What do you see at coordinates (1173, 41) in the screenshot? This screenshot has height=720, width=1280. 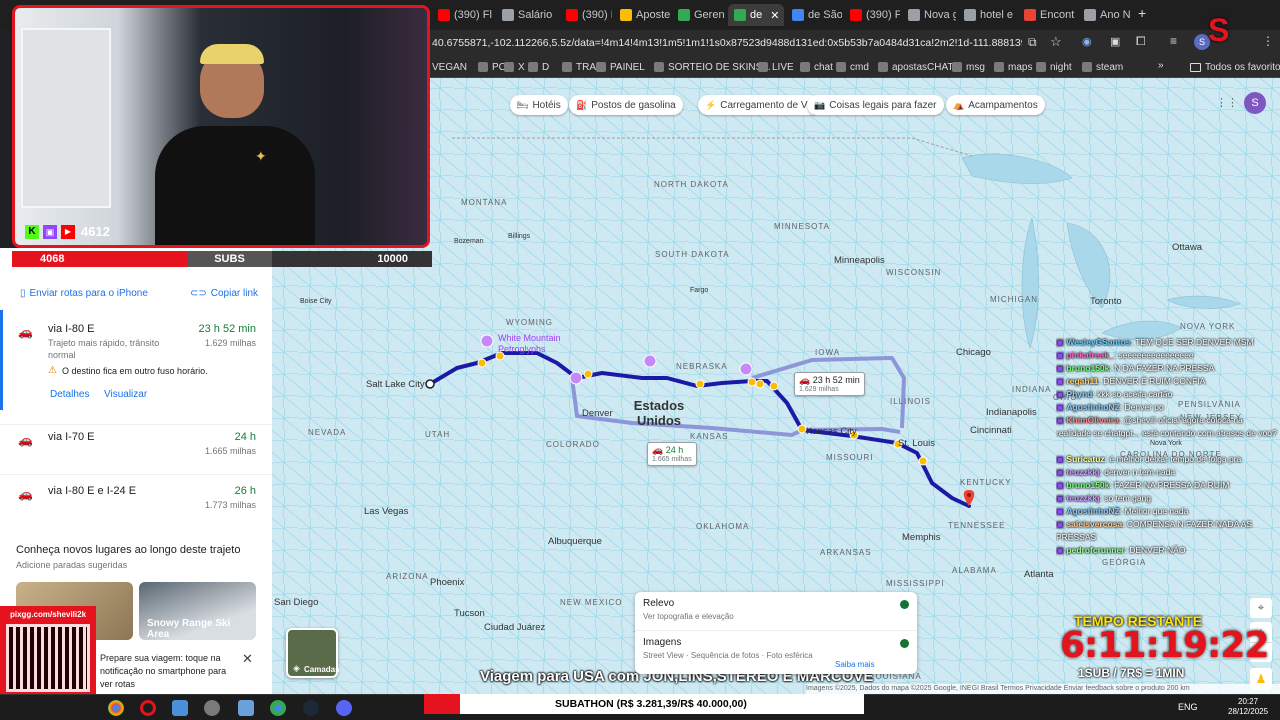 I see `reading-list-icon: ≡` at bounding box center [1173, 41].